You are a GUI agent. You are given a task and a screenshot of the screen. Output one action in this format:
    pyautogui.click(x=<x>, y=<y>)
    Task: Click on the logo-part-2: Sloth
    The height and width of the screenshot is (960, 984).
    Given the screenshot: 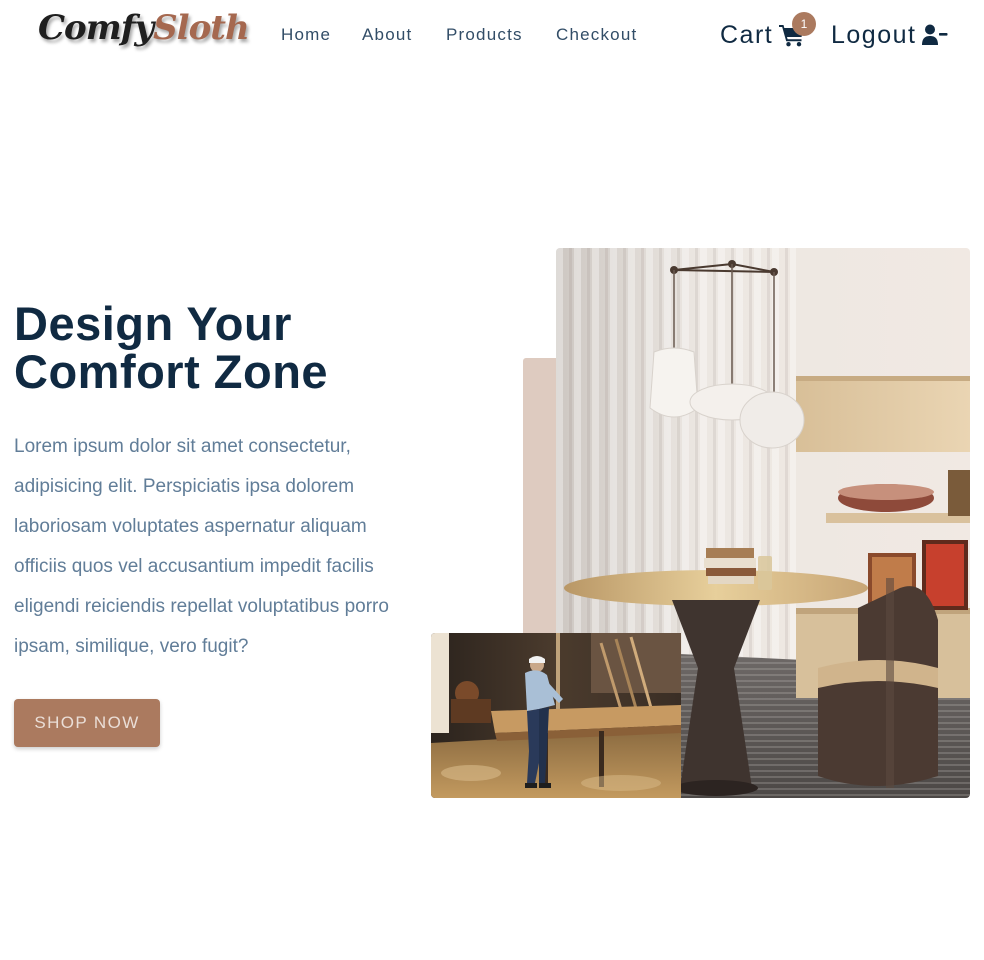 What is the action you would take?
    pyautogui.click(x=201, y=28)
    